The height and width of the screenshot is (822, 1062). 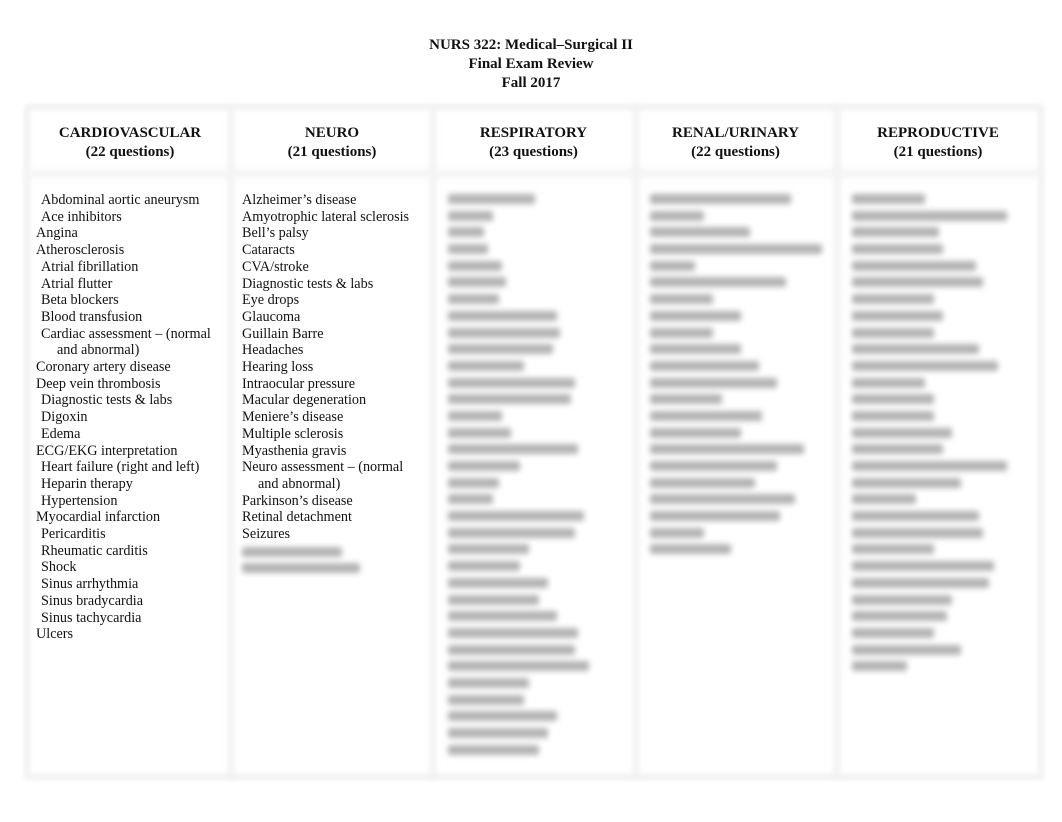 I want to click on topic-label: Retinal detachment, so click(x=297, y=517).